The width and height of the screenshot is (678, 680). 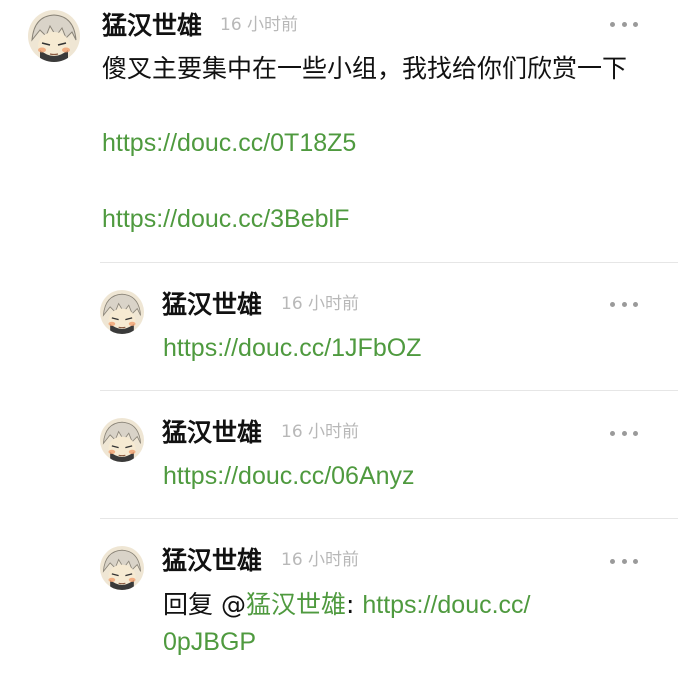 I want to click on post-link: https://douc.cc/3BeblF, so click(x=225, y=219).